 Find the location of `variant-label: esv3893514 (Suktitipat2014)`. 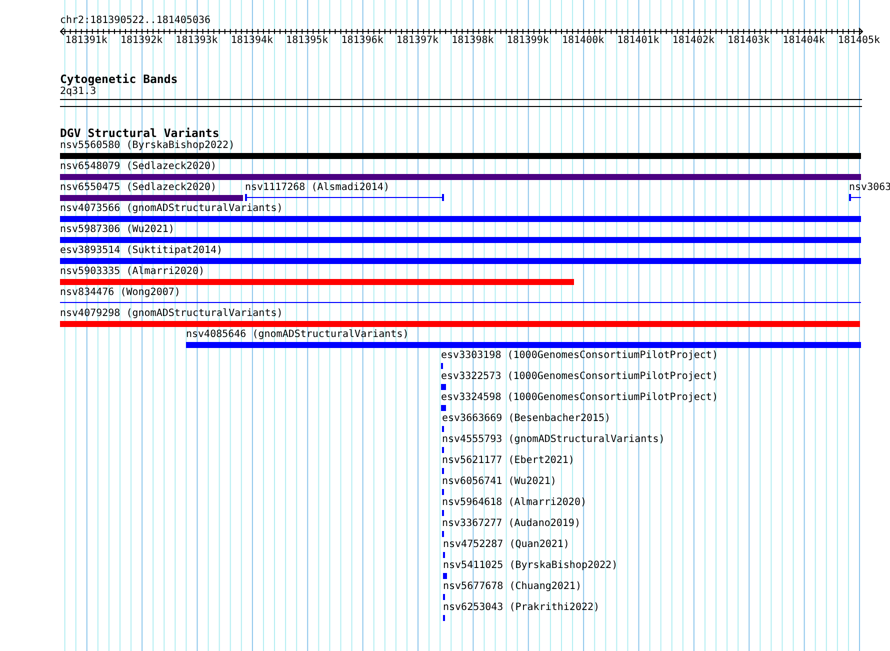

variant-label: esv3893514 (Suktitipat2014) is located at coordinates (141, 251).